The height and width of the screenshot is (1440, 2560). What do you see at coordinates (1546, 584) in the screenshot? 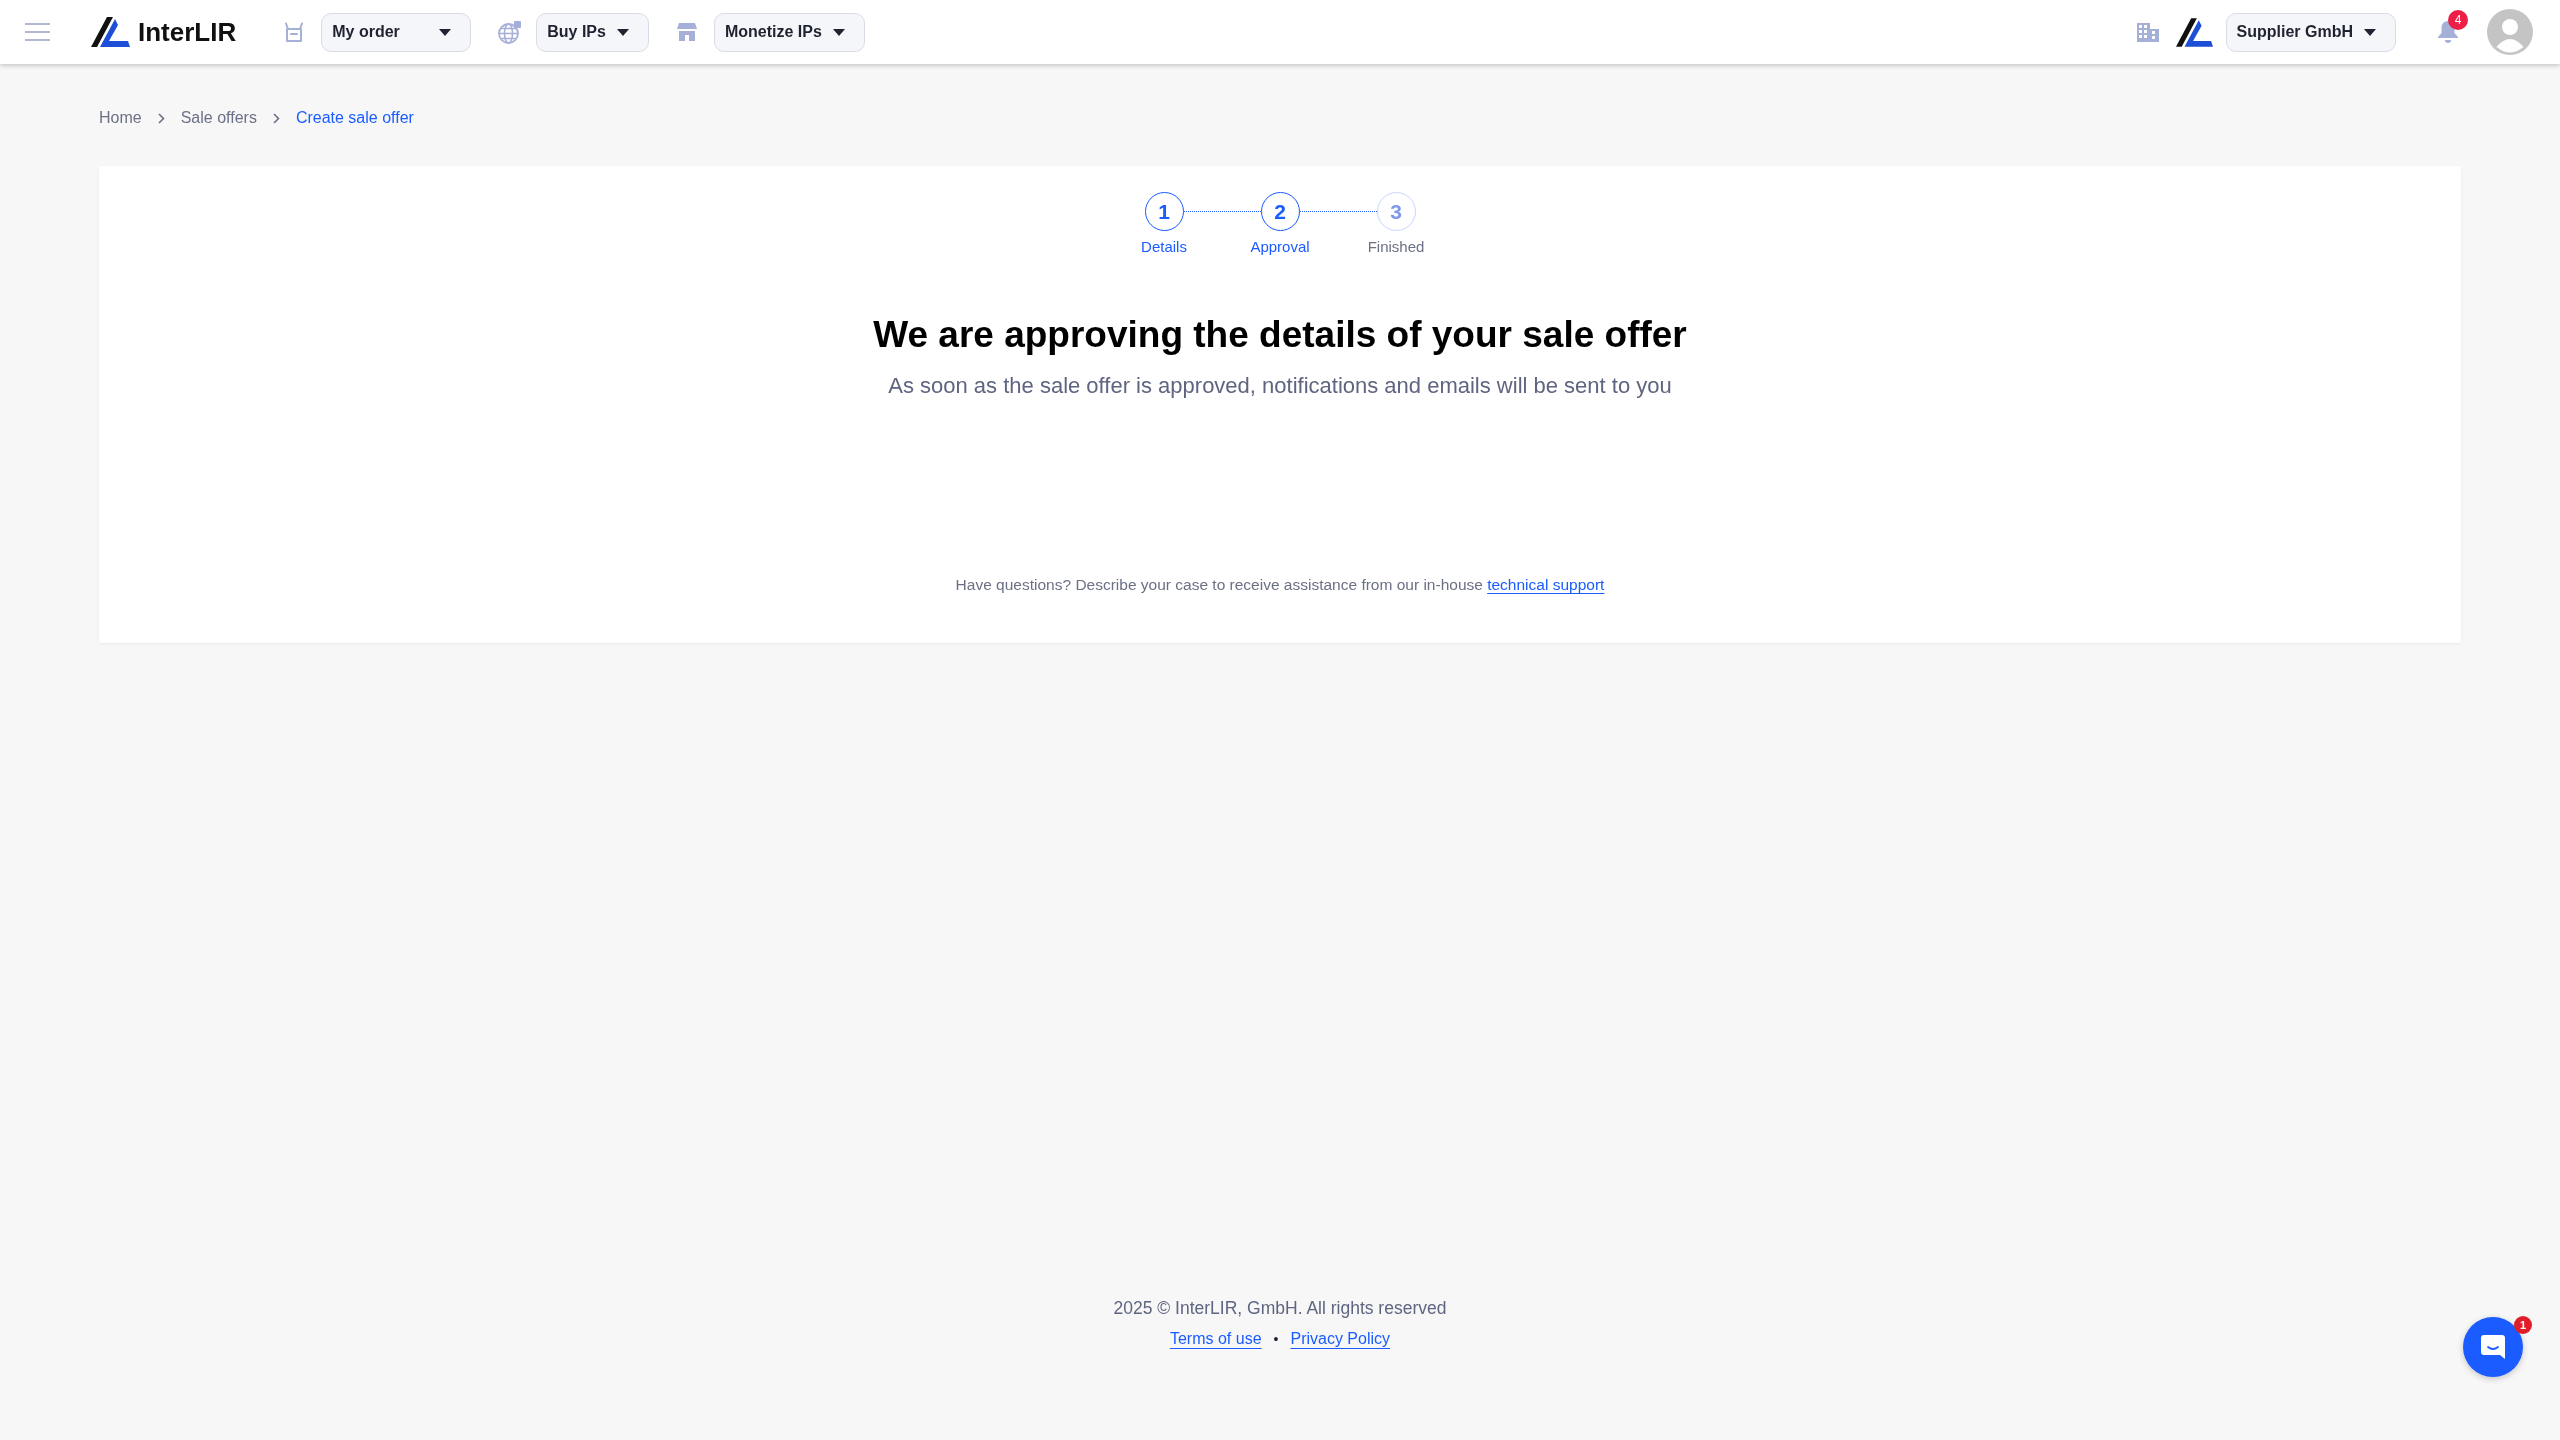
I see `support-link: technical support` at bounding box center [1546, 584].